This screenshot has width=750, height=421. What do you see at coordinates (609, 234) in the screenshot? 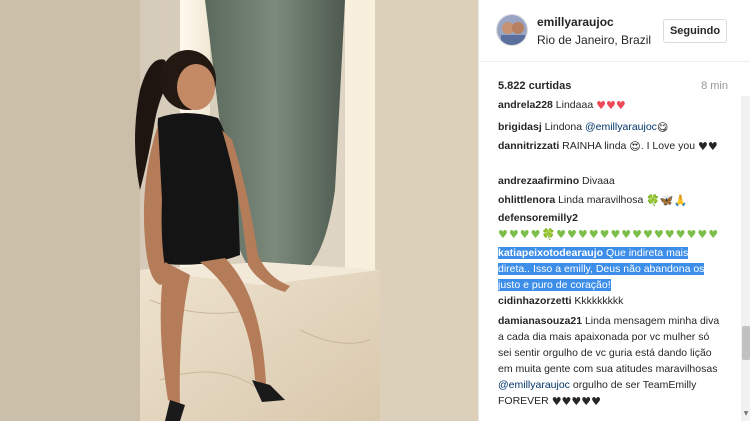
I see `colored-hearts-icon: ♥♥♥♥🍀♥♥♥♥♥♥♥♥♥♥♥♥♥♥♥` at bounding box center [609, 234].